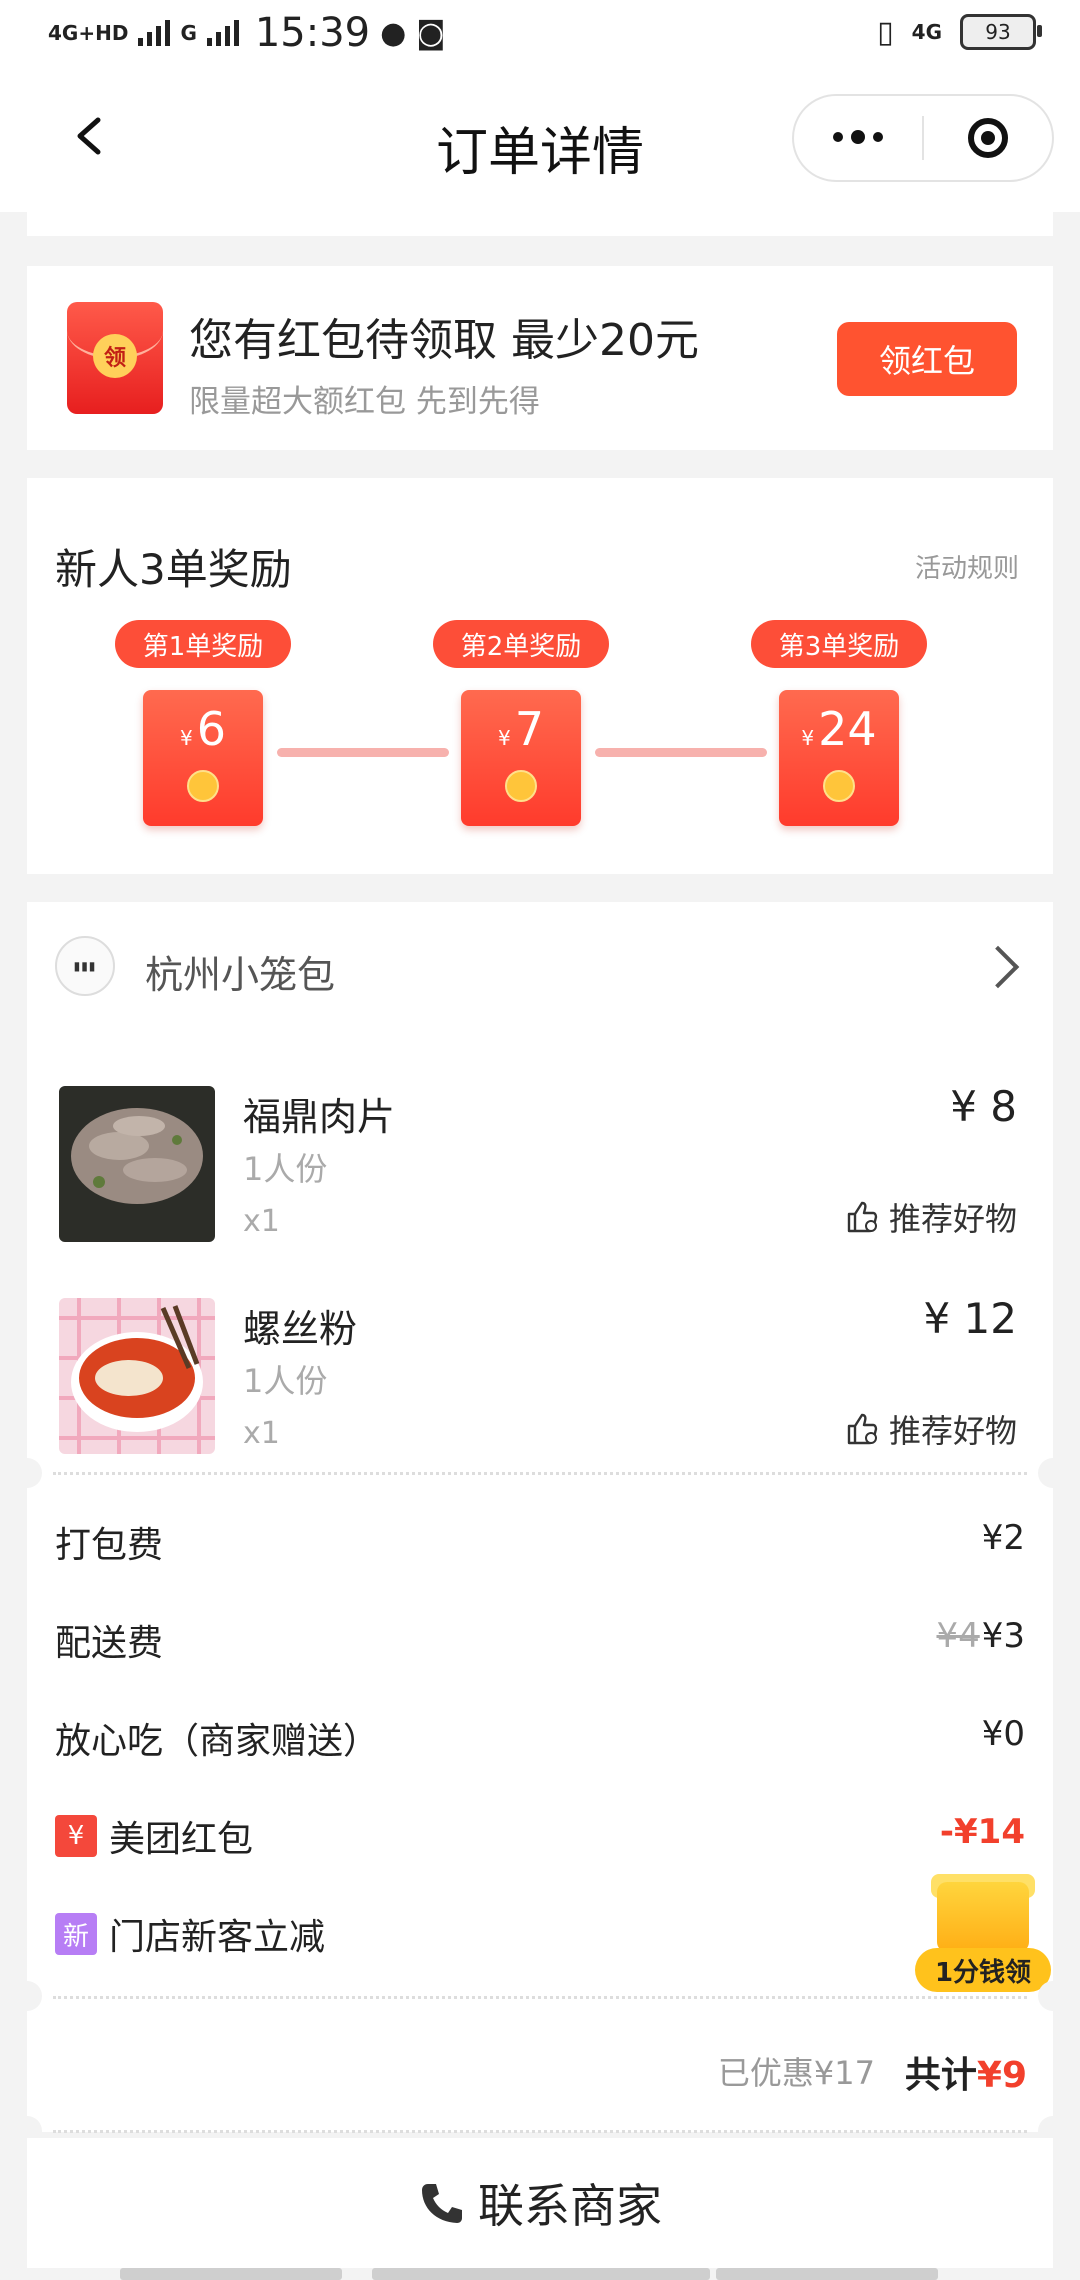 This screenshot has width=1080, height=2280. I want to click on notification-icon: ◙, so click(431, 33).